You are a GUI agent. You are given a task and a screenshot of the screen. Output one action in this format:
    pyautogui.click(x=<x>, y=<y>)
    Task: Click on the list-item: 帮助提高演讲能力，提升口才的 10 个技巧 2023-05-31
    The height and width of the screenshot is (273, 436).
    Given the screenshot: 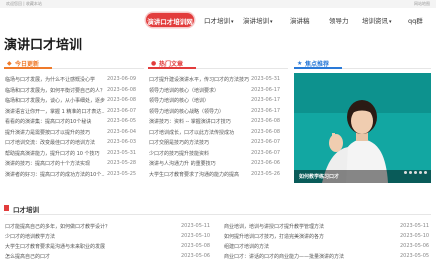 What is the action you would take?
    pyautogui.click(x=75, y=153)
    